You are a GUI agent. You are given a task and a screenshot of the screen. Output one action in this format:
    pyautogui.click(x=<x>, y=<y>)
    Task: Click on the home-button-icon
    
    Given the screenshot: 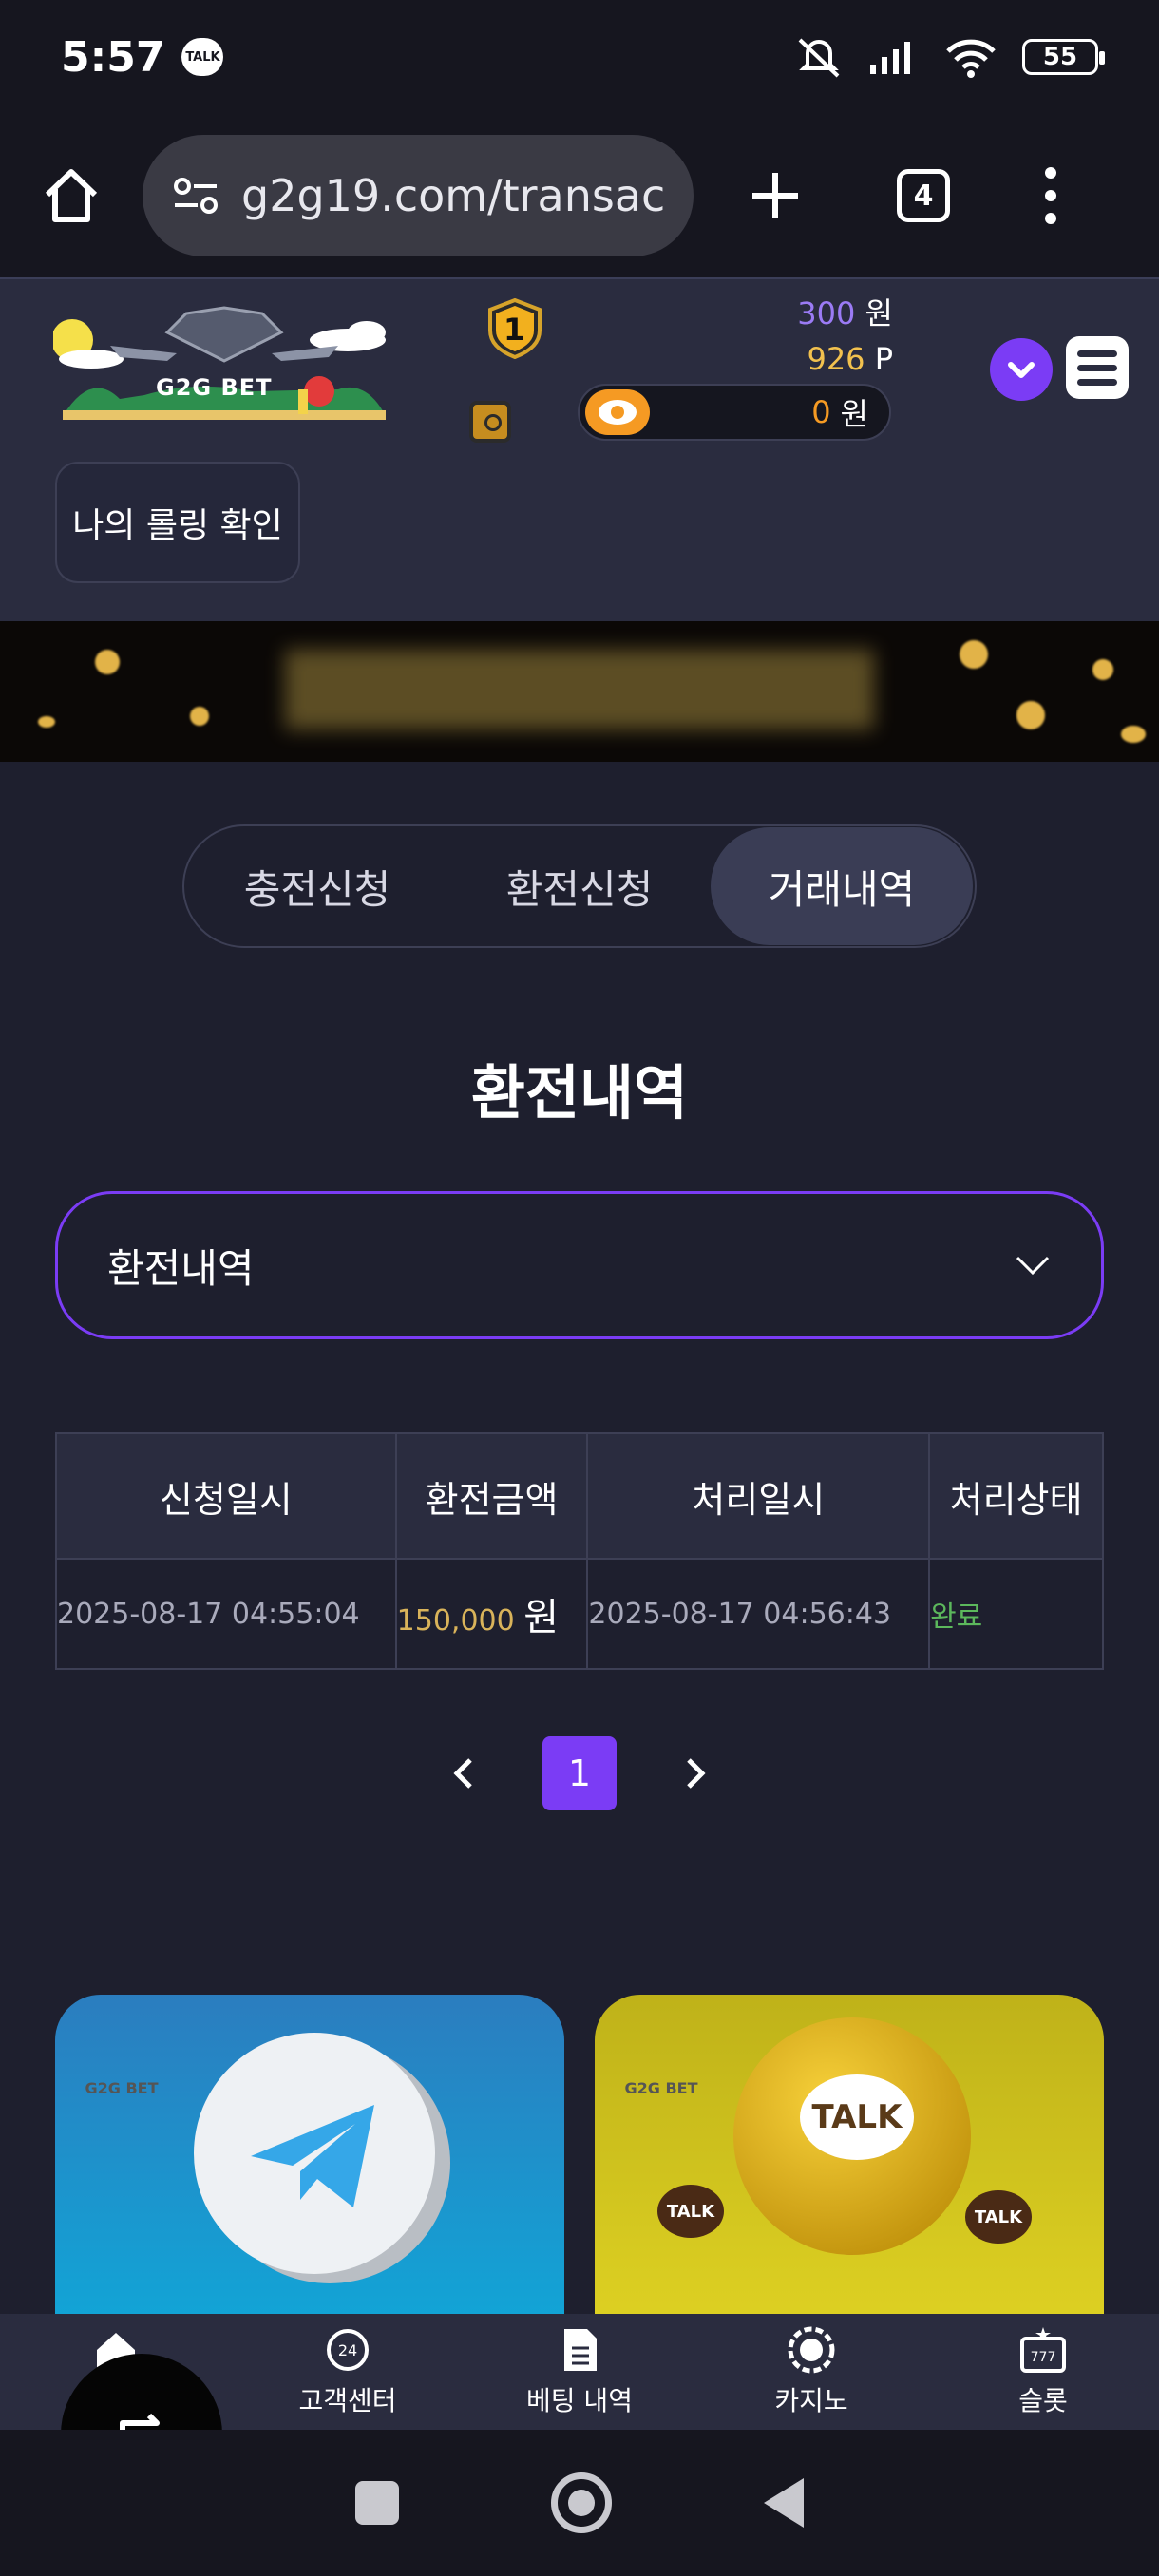 What is the action you would take?
    pyautogui.click(x=71, y=195)
    